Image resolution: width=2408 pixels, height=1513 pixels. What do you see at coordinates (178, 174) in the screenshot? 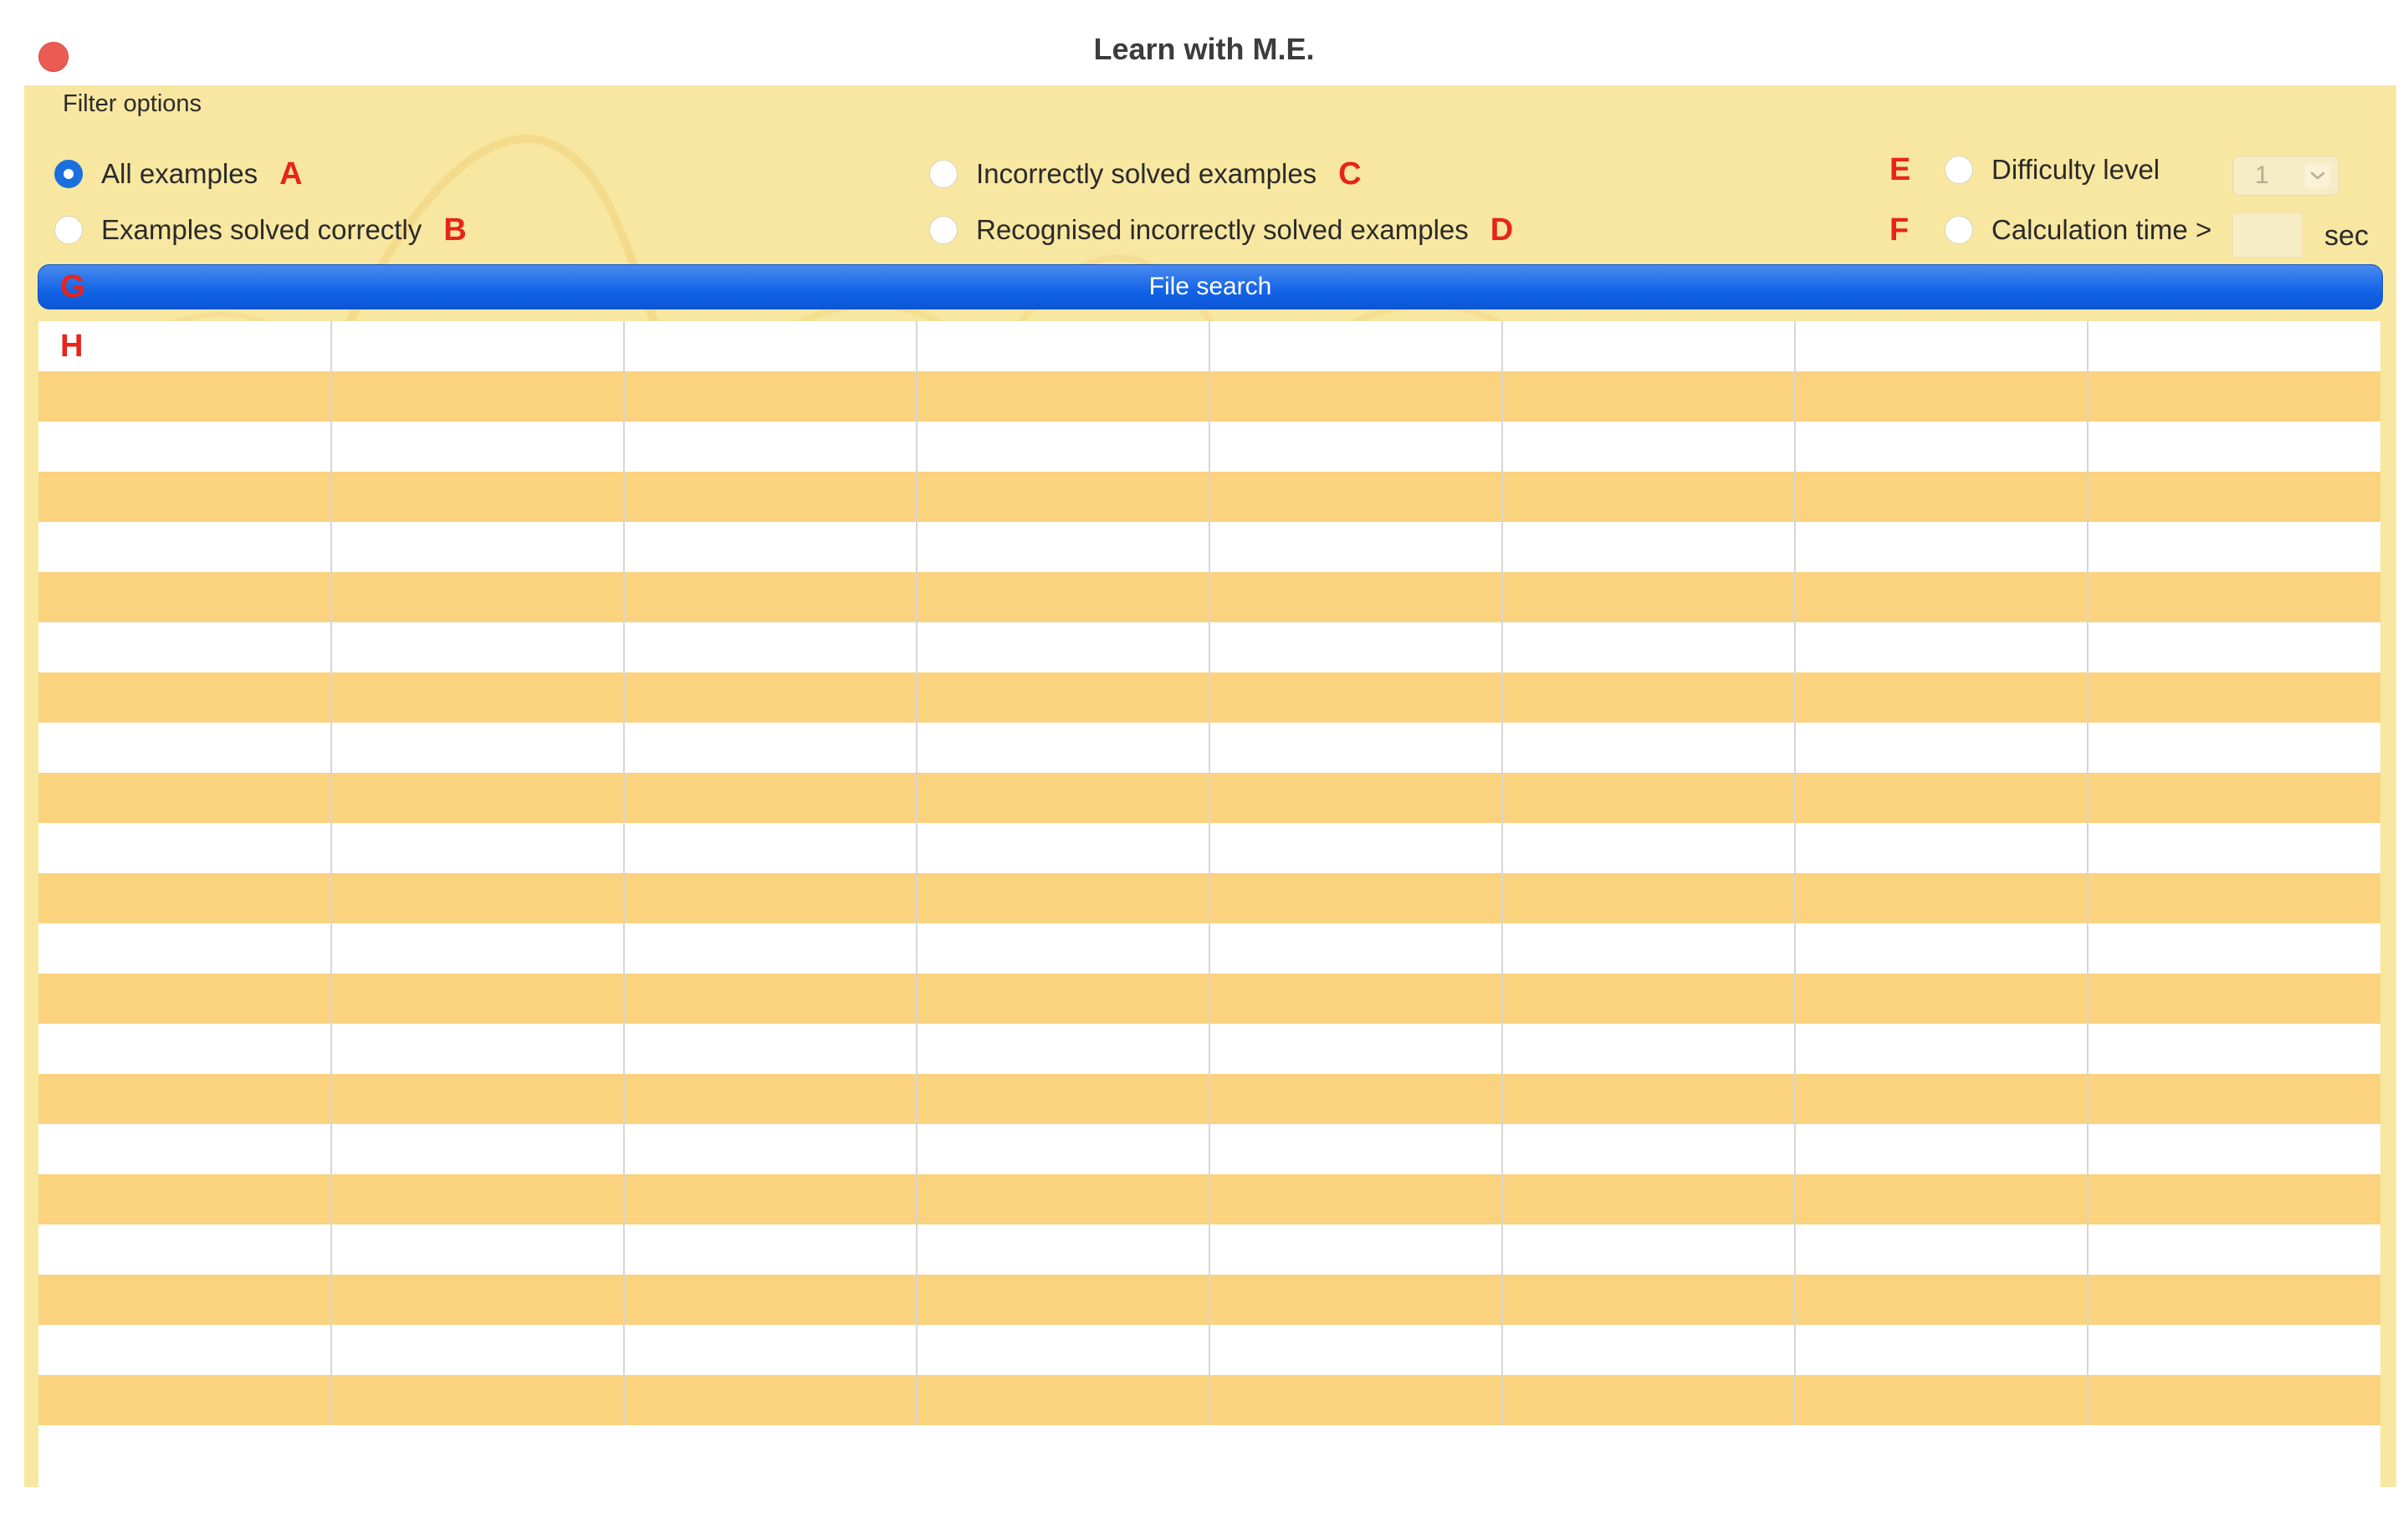
I see `radio-all-examples: All examples A` at bounding box center [178, 174].